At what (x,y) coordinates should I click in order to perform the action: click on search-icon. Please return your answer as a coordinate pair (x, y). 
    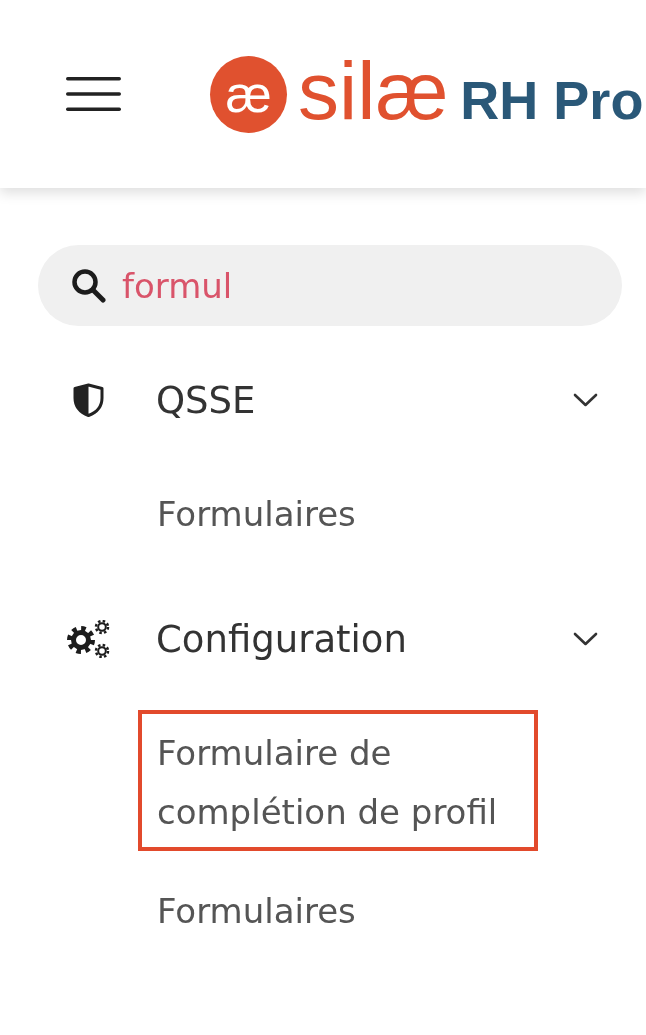
    Looking at the image, I should click on (88, 285).